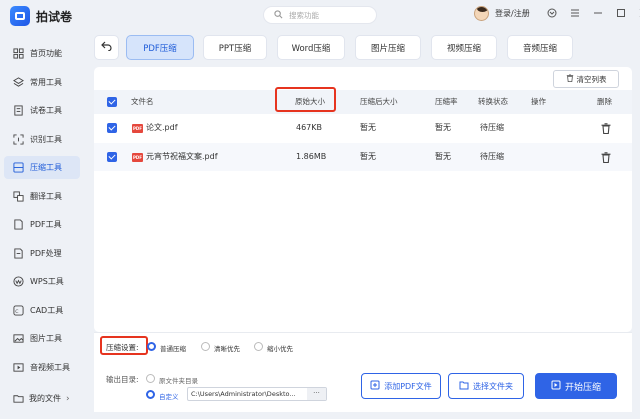 This screenshot has width=640, height=419. Describe the element at coordinates (112, 102) in the screenshot. I see `select-all-checkbox` at that location.